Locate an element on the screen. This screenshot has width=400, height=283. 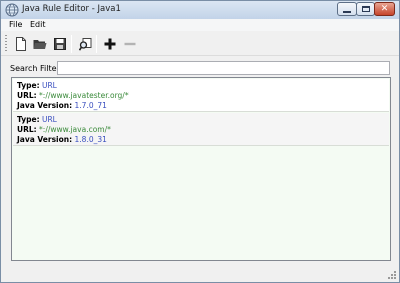
new-document-icon is located at coordinates (21, 44).